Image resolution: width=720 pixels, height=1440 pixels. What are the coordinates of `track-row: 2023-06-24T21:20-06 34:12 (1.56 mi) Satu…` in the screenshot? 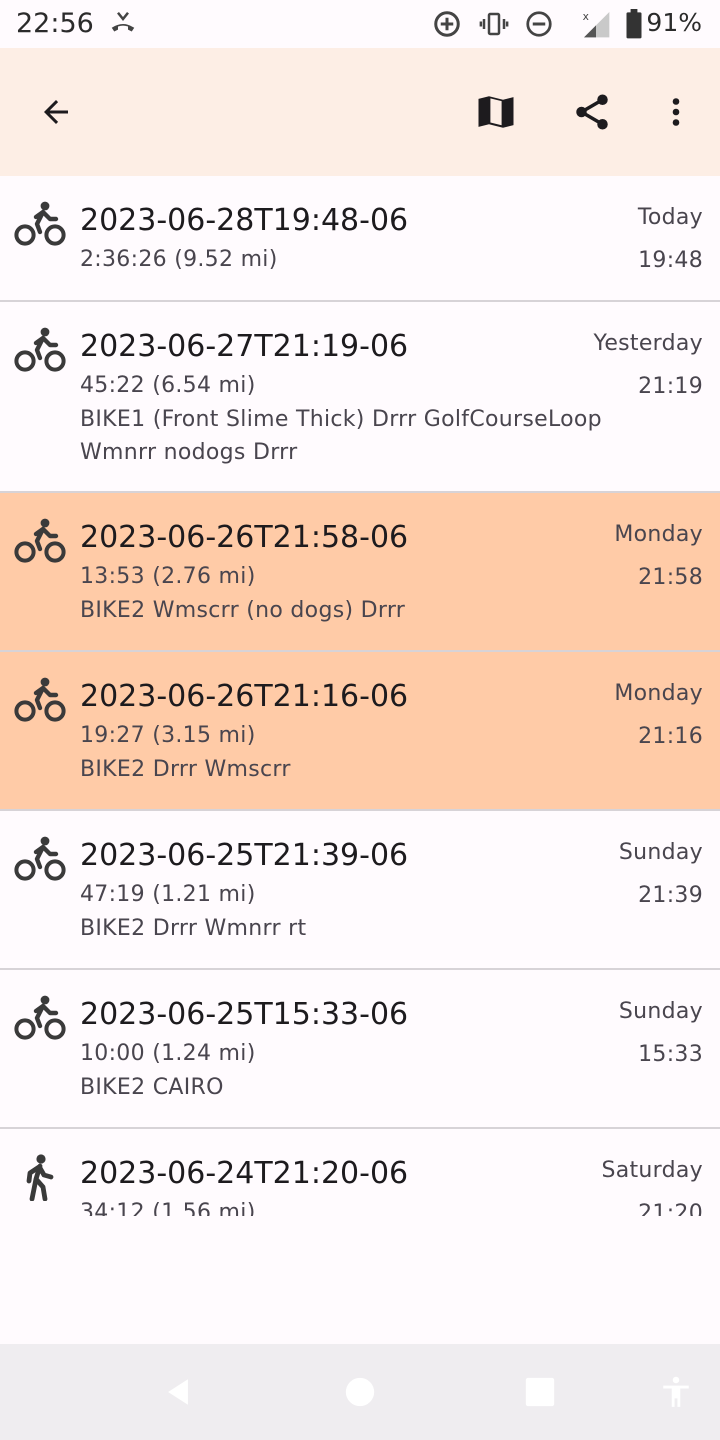 It's located at (360, 1172).